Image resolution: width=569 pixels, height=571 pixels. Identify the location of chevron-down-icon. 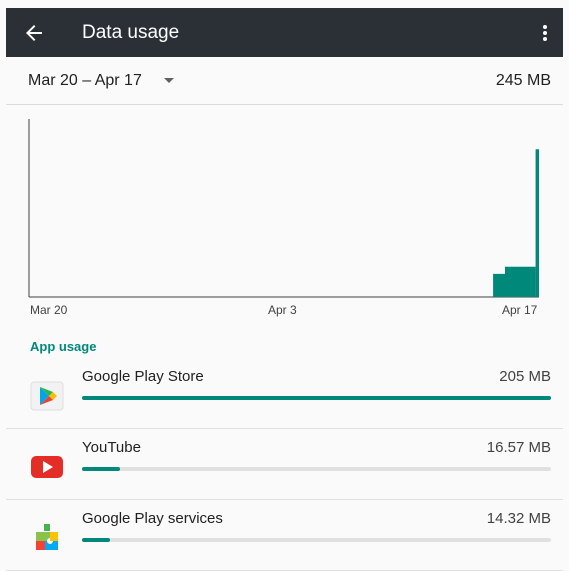
(168, 80).